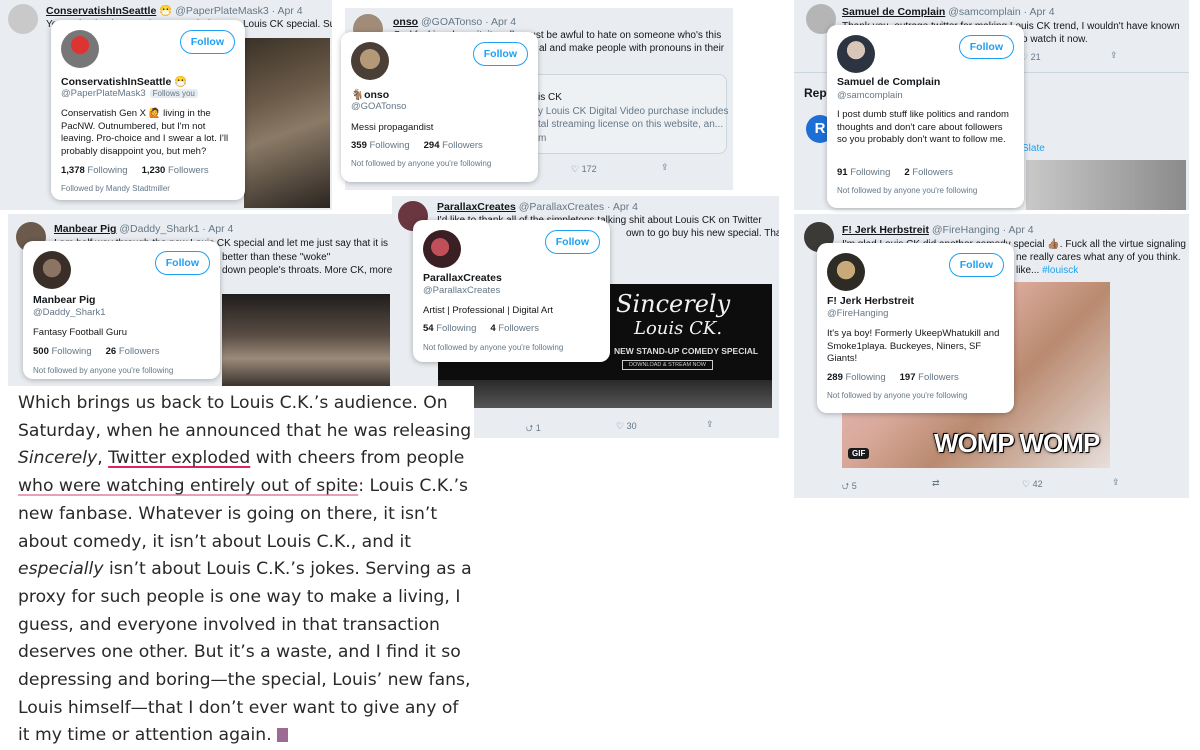  What do you see at coordinates (492, 328) in the screenshot?
I see `followers-count: 4` at bounding box center [492, 328].